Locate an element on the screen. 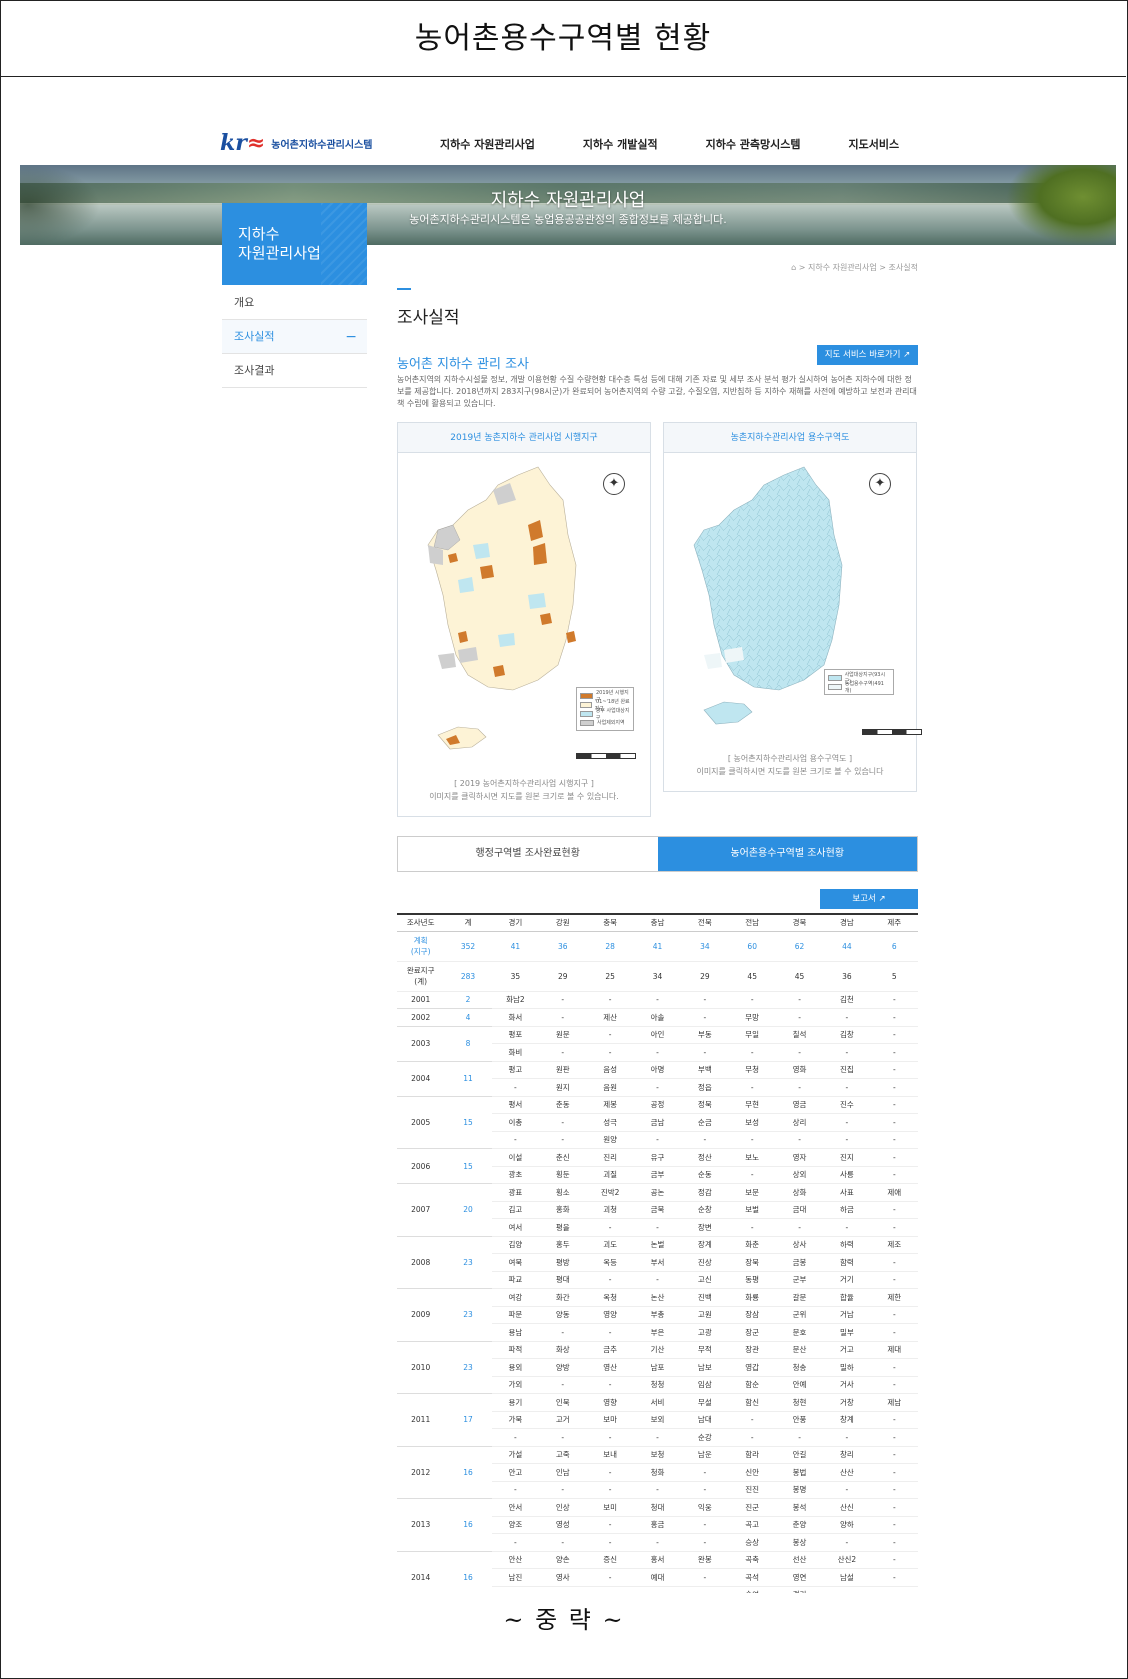  year-total-cell: 17 is located at coordinates (468, 1420).